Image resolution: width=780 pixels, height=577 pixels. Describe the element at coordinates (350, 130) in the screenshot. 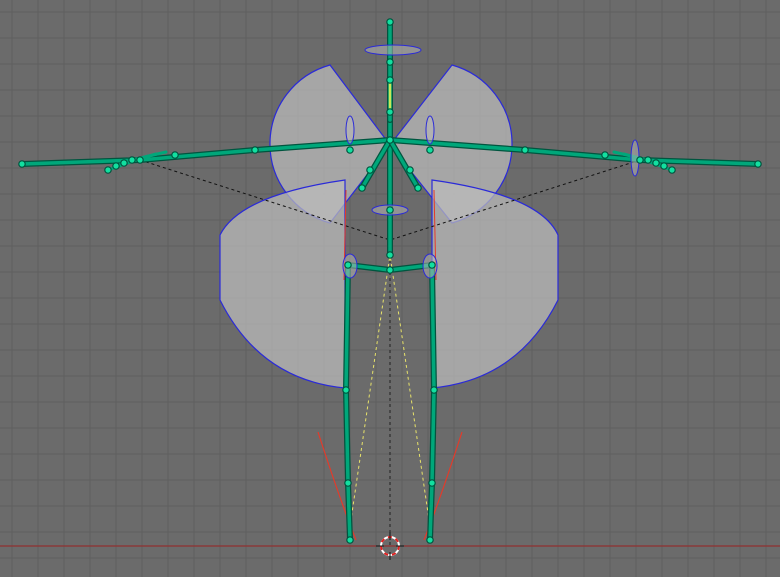

I see `shoulder-limit-ring-left` at that location.